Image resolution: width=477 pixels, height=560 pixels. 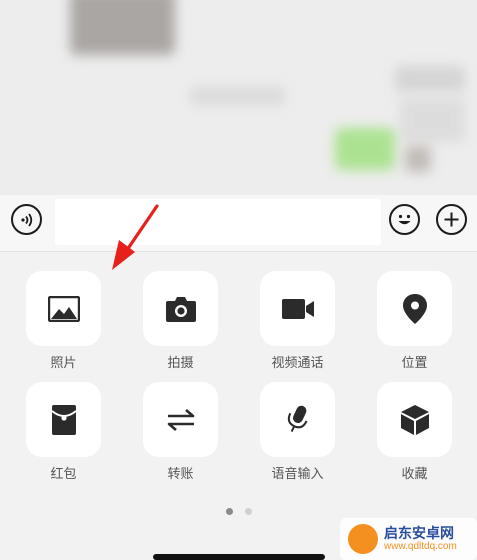 I want to click on panel-item-favorites: 收藏, so click(x=414, y=432).